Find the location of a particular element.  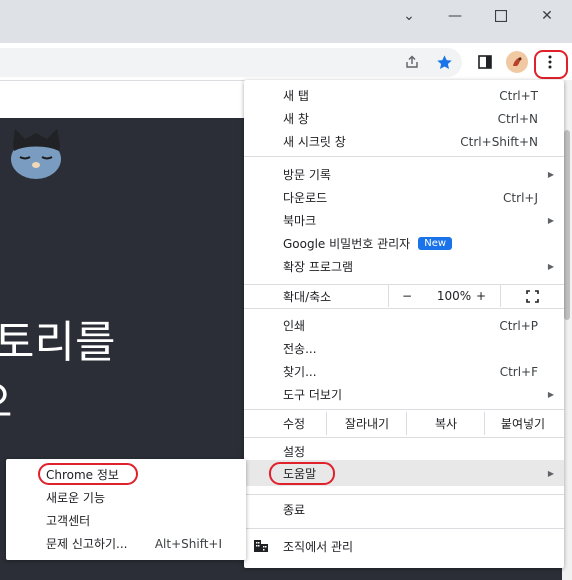

building-icon is located at coordinates (261, 547).